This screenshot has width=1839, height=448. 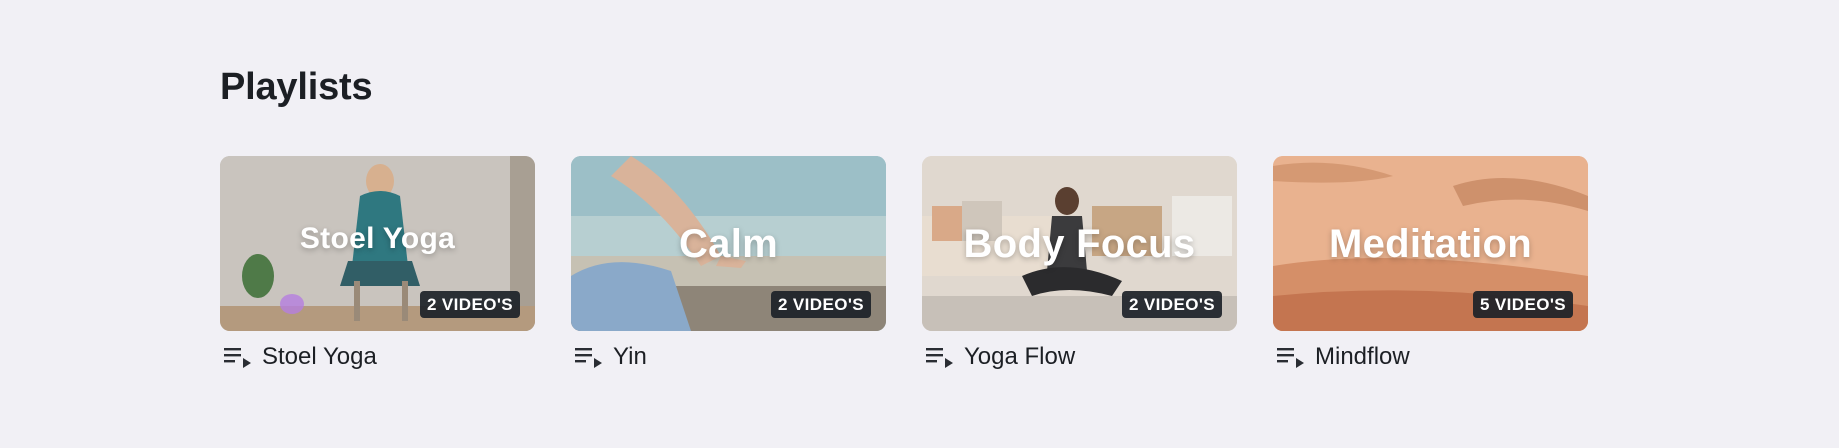 What do you see at coordinates (1079, 357) in the screenshot?
I see `playlist-caption: Yoga Flow` at bounding box center [1079, 357].